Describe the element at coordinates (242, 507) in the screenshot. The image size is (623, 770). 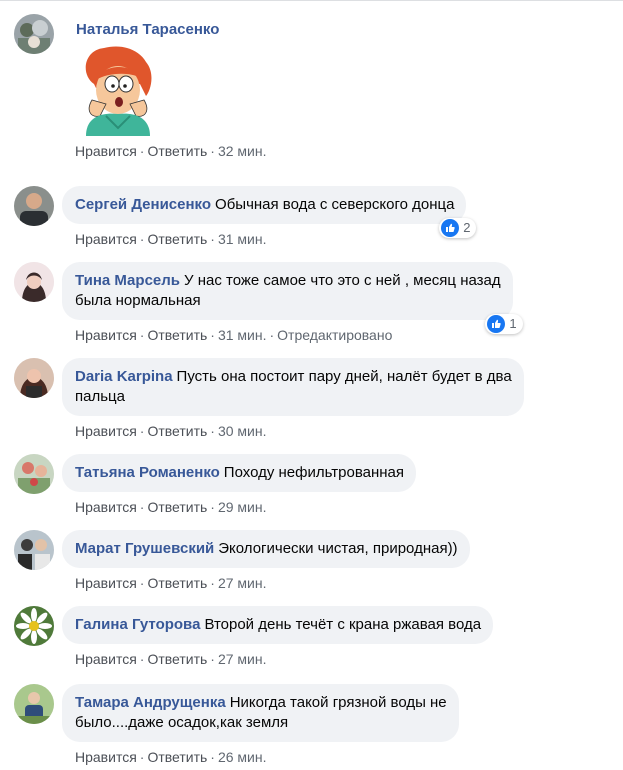
I see `comment-time: 29 мин.` at that location.